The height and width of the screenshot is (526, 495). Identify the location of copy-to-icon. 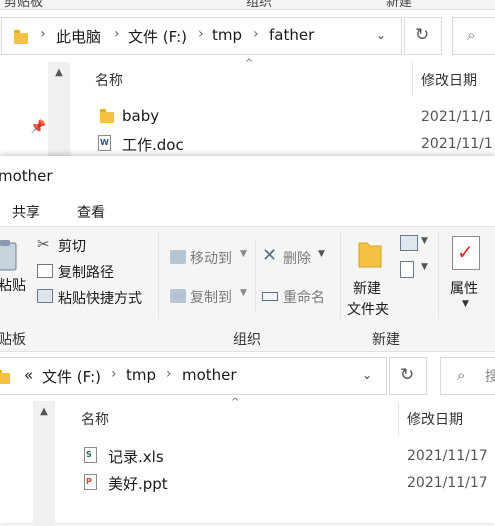
(178, 296).